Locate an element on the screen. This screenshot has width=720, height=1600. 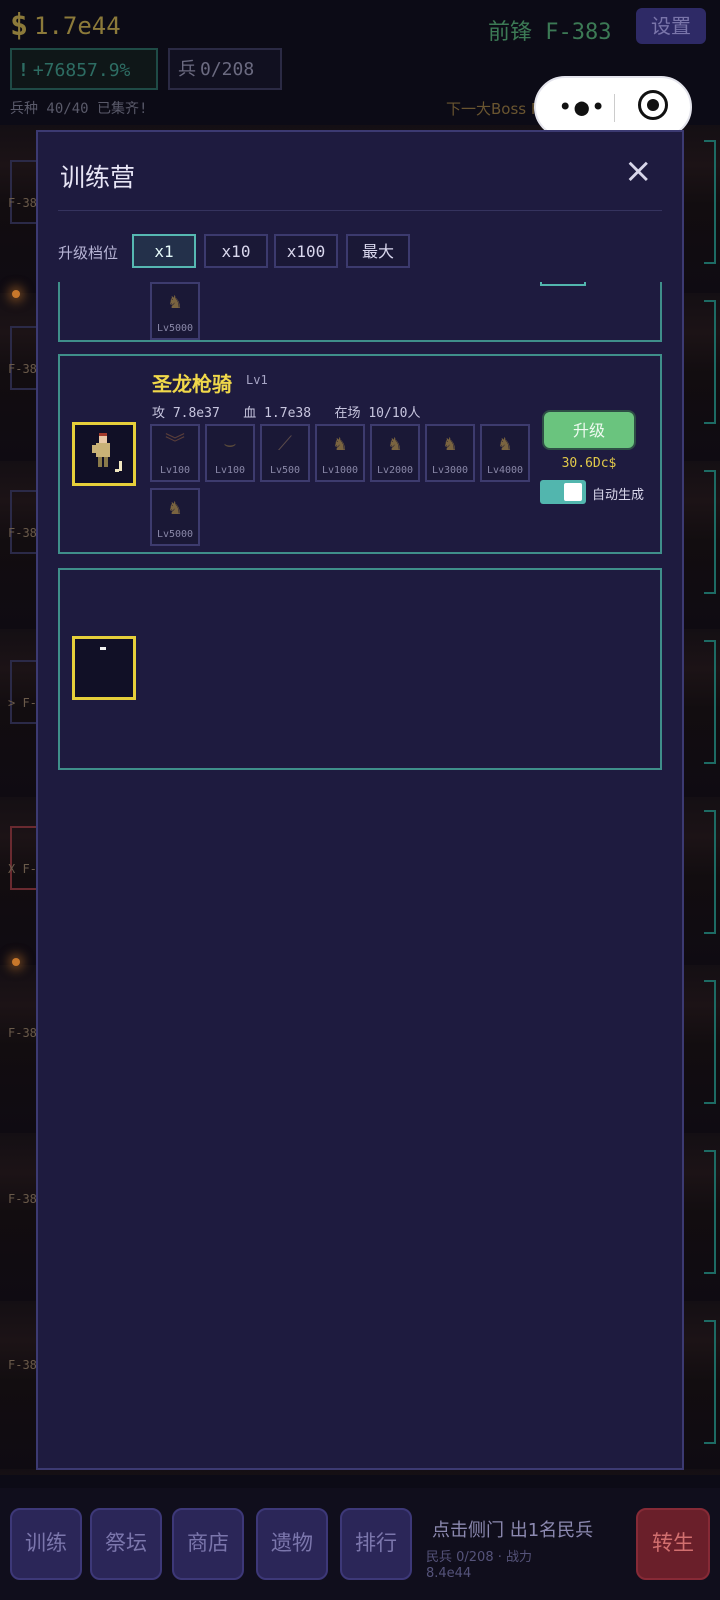
skill-slot: ︾ Lv100 is located at coordinates (175, 453).